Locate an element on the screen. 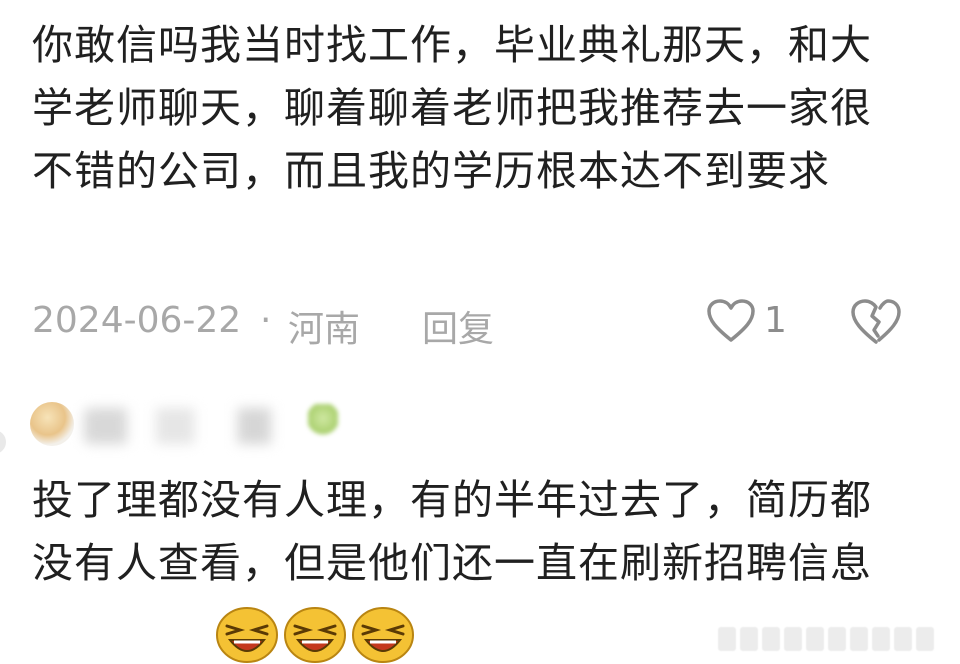  heart-icon is located at coordinates (731, 320).